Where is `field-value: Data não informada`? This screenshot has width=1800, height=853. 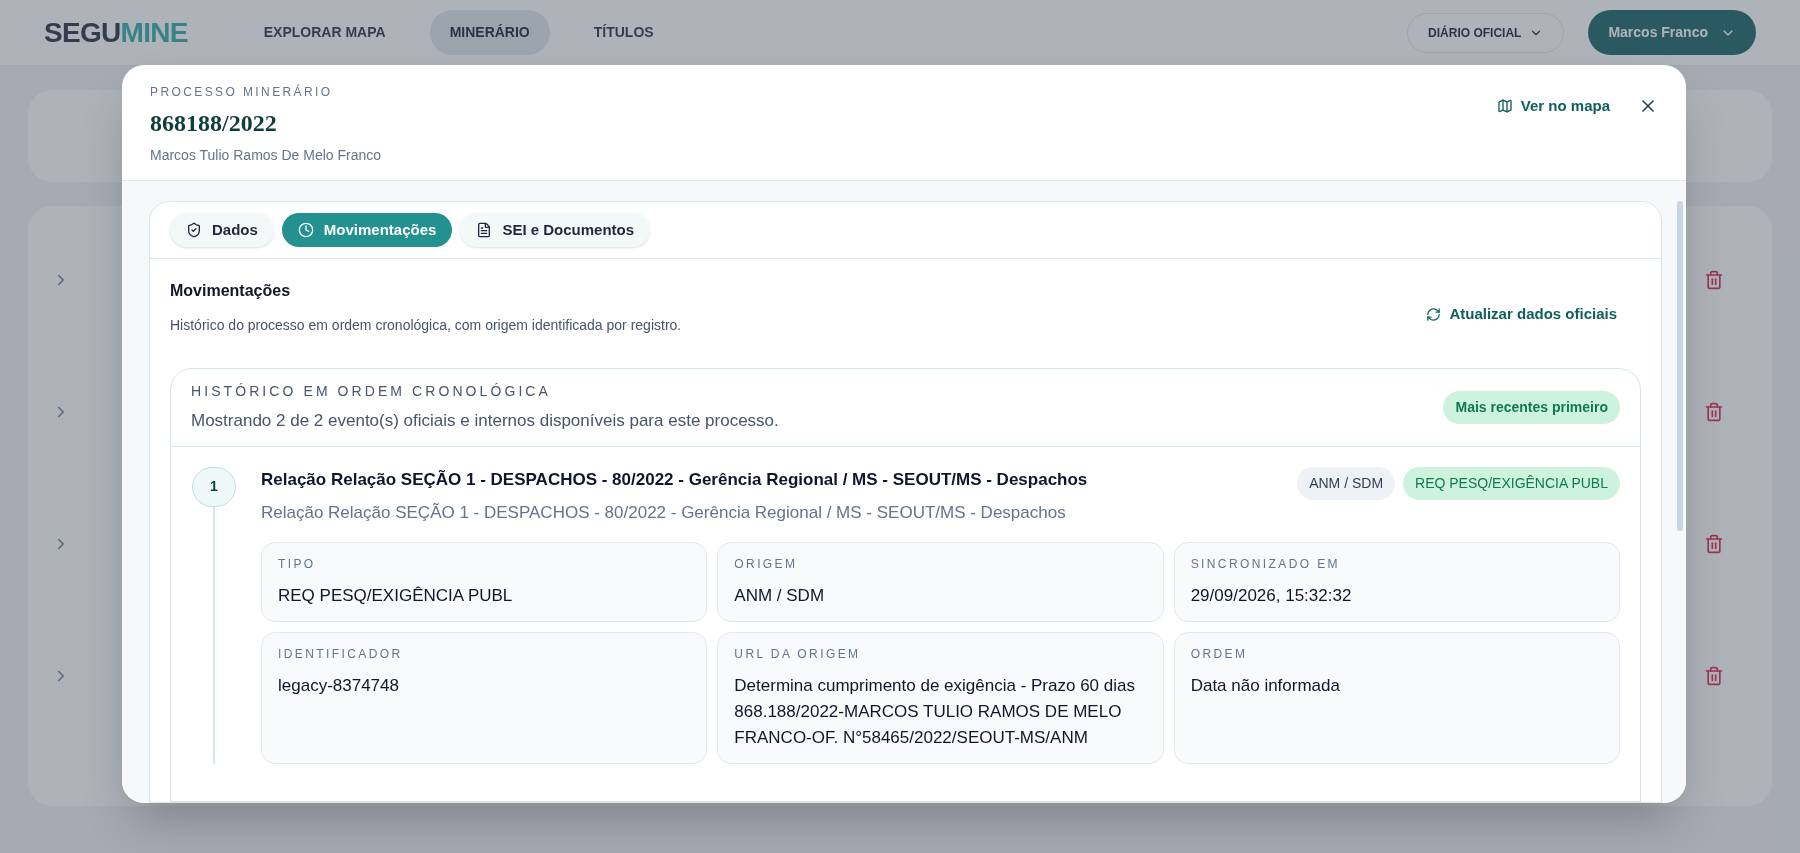
field-value: Data não informada is located at coordinates (1265, 685).